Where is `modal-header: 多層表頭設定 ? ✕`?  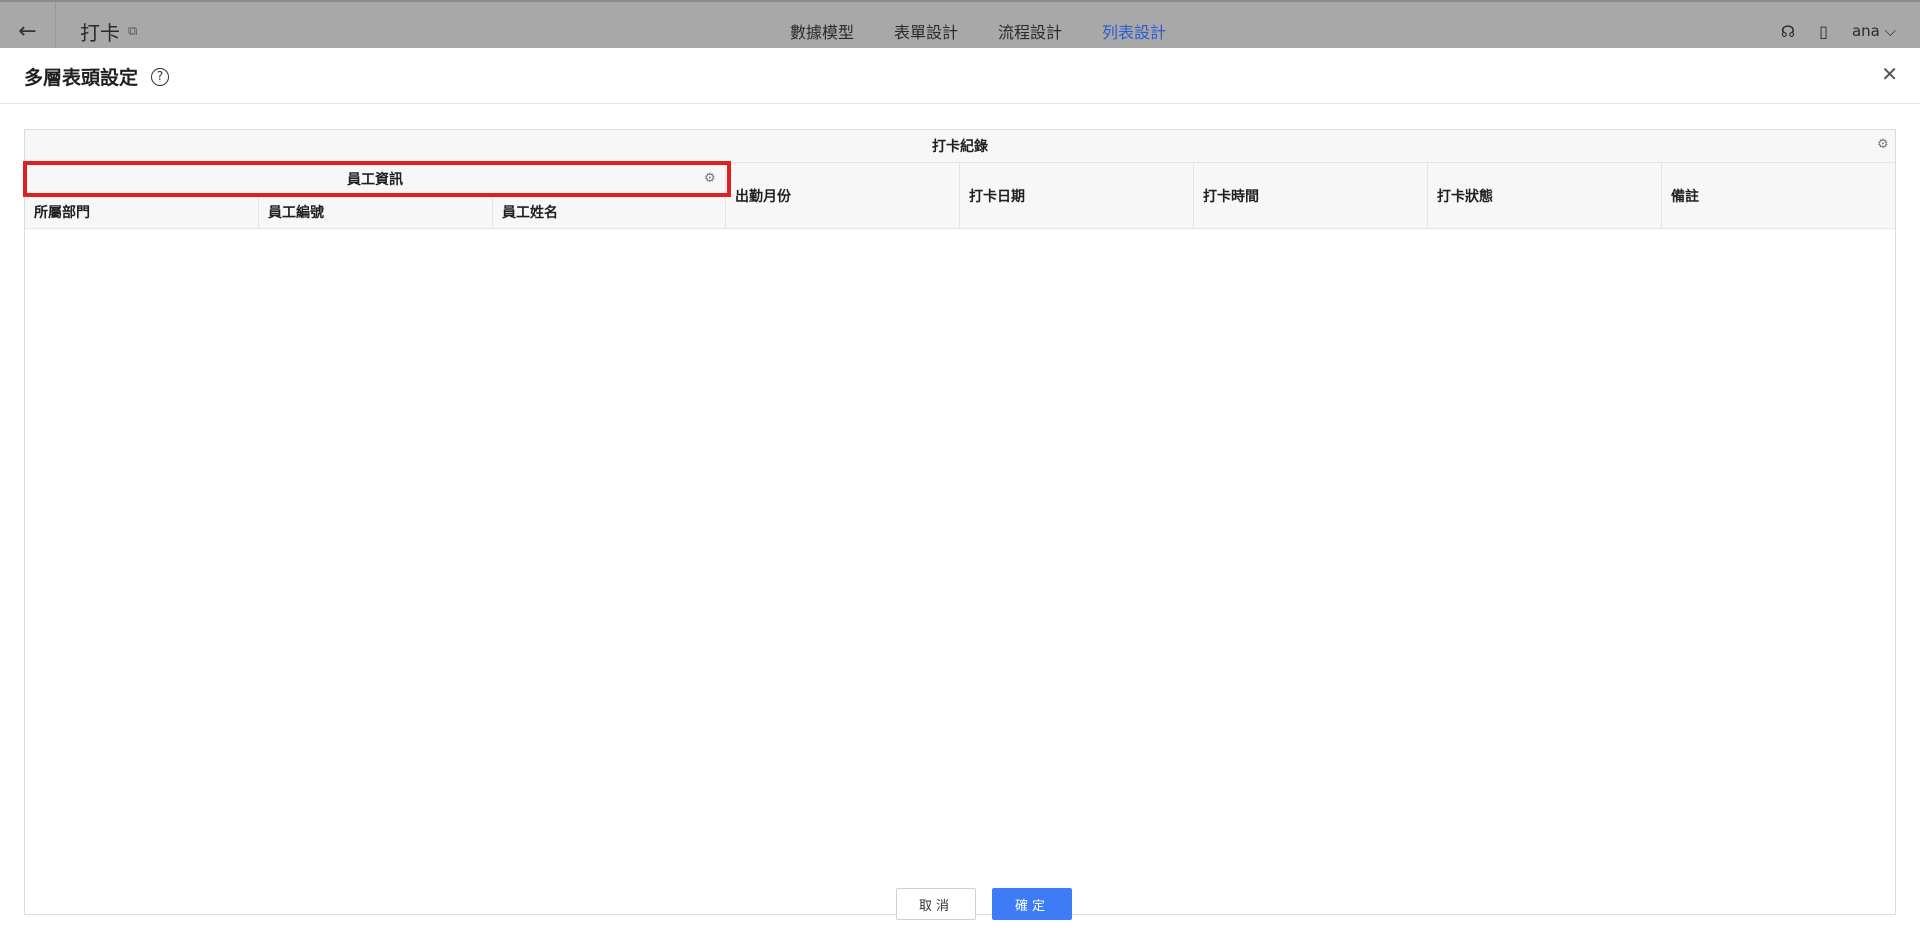 modal-header: 多層表頭設定 ? ✕ is located at coordinates (960, 76).